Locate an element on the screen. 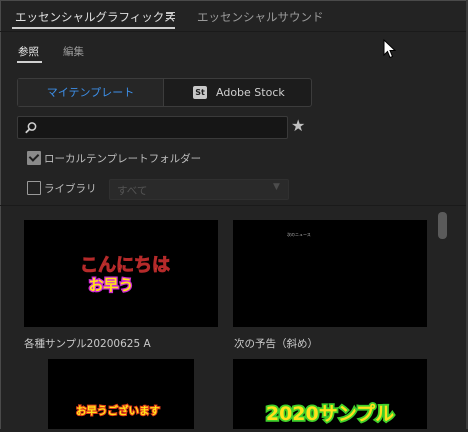 The height and width of the screenshot is (432, 468). template-preview-text: お早う is located at coordinates (110, 285).